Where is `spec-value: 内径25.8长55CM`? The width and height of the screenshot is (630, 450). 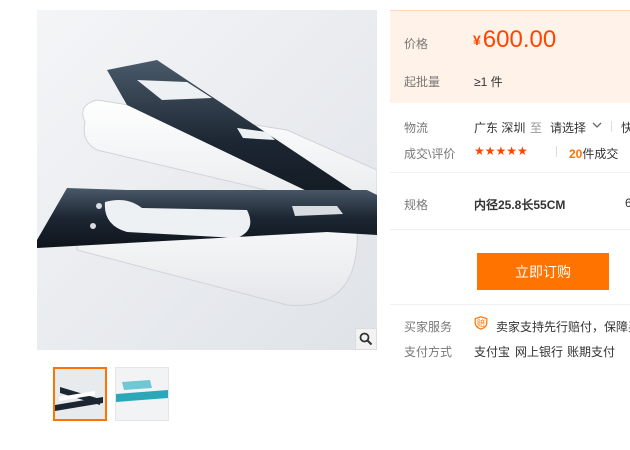
spec-value: 内径25.8长55CM is located at coordinates (519, 204).